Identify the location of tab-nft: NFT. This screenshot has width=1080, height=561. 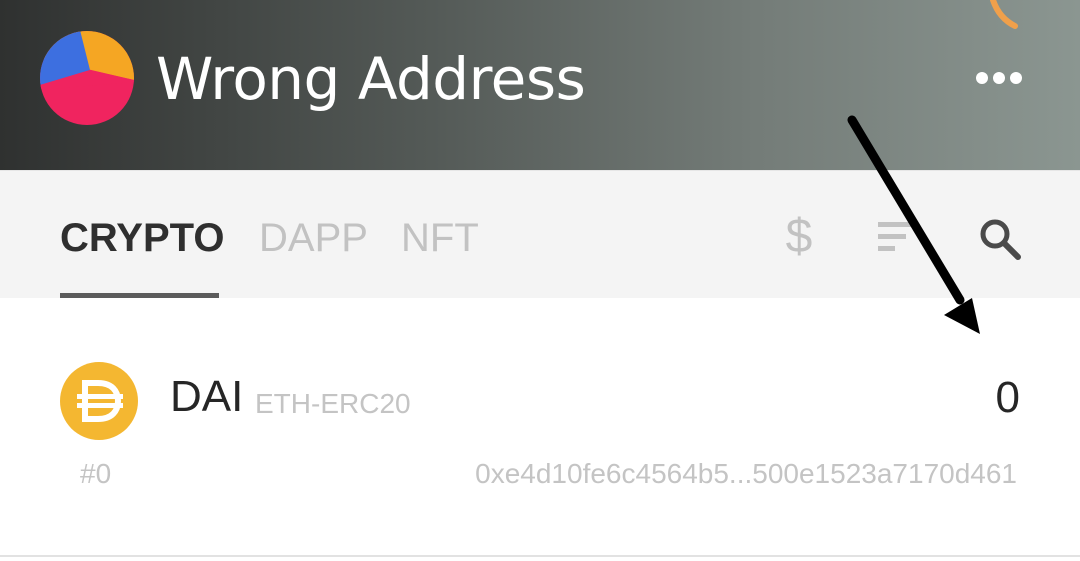
(440, 238).